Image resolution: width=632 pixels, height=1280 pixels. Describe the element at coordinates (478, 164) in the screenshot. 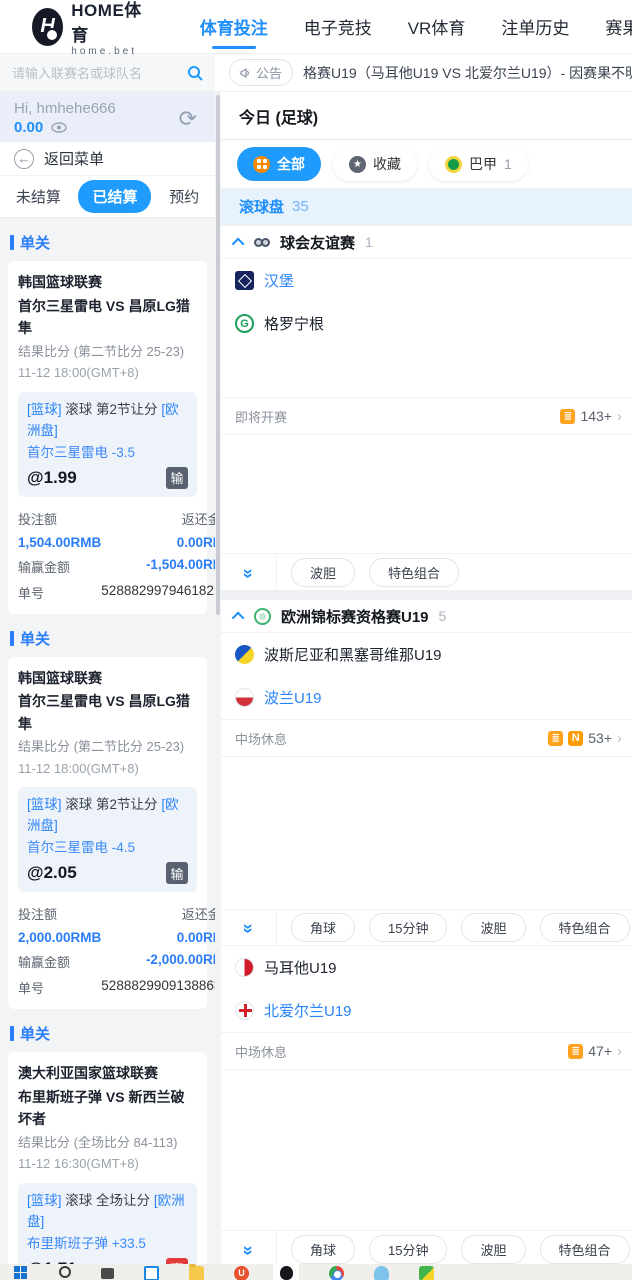

I see `filter-league-baja: 巴甲 1` at that location.